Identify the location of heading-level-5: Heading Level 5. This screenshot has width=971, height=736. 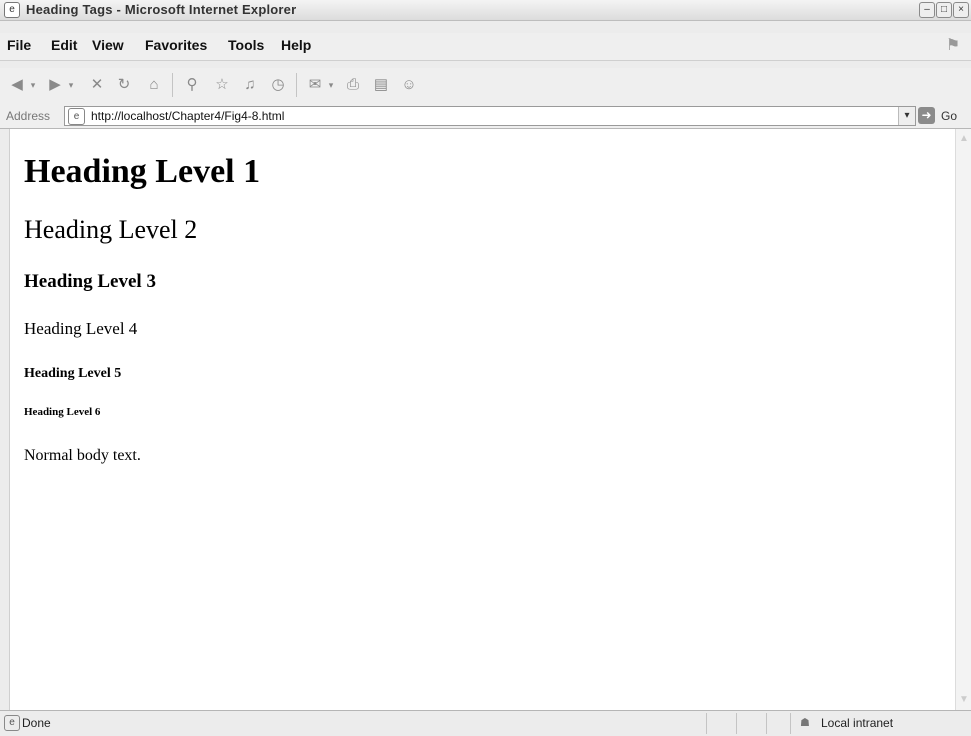
(73, 373).